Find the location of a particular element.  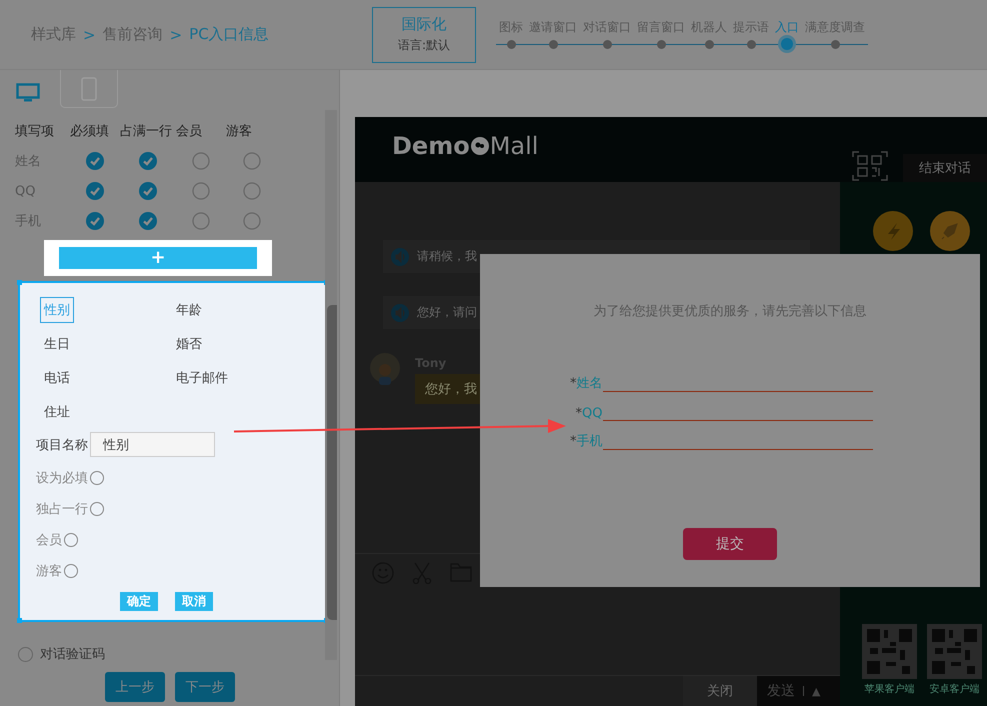

field-option: 电子邮件 is located at coordinates (202, 378).